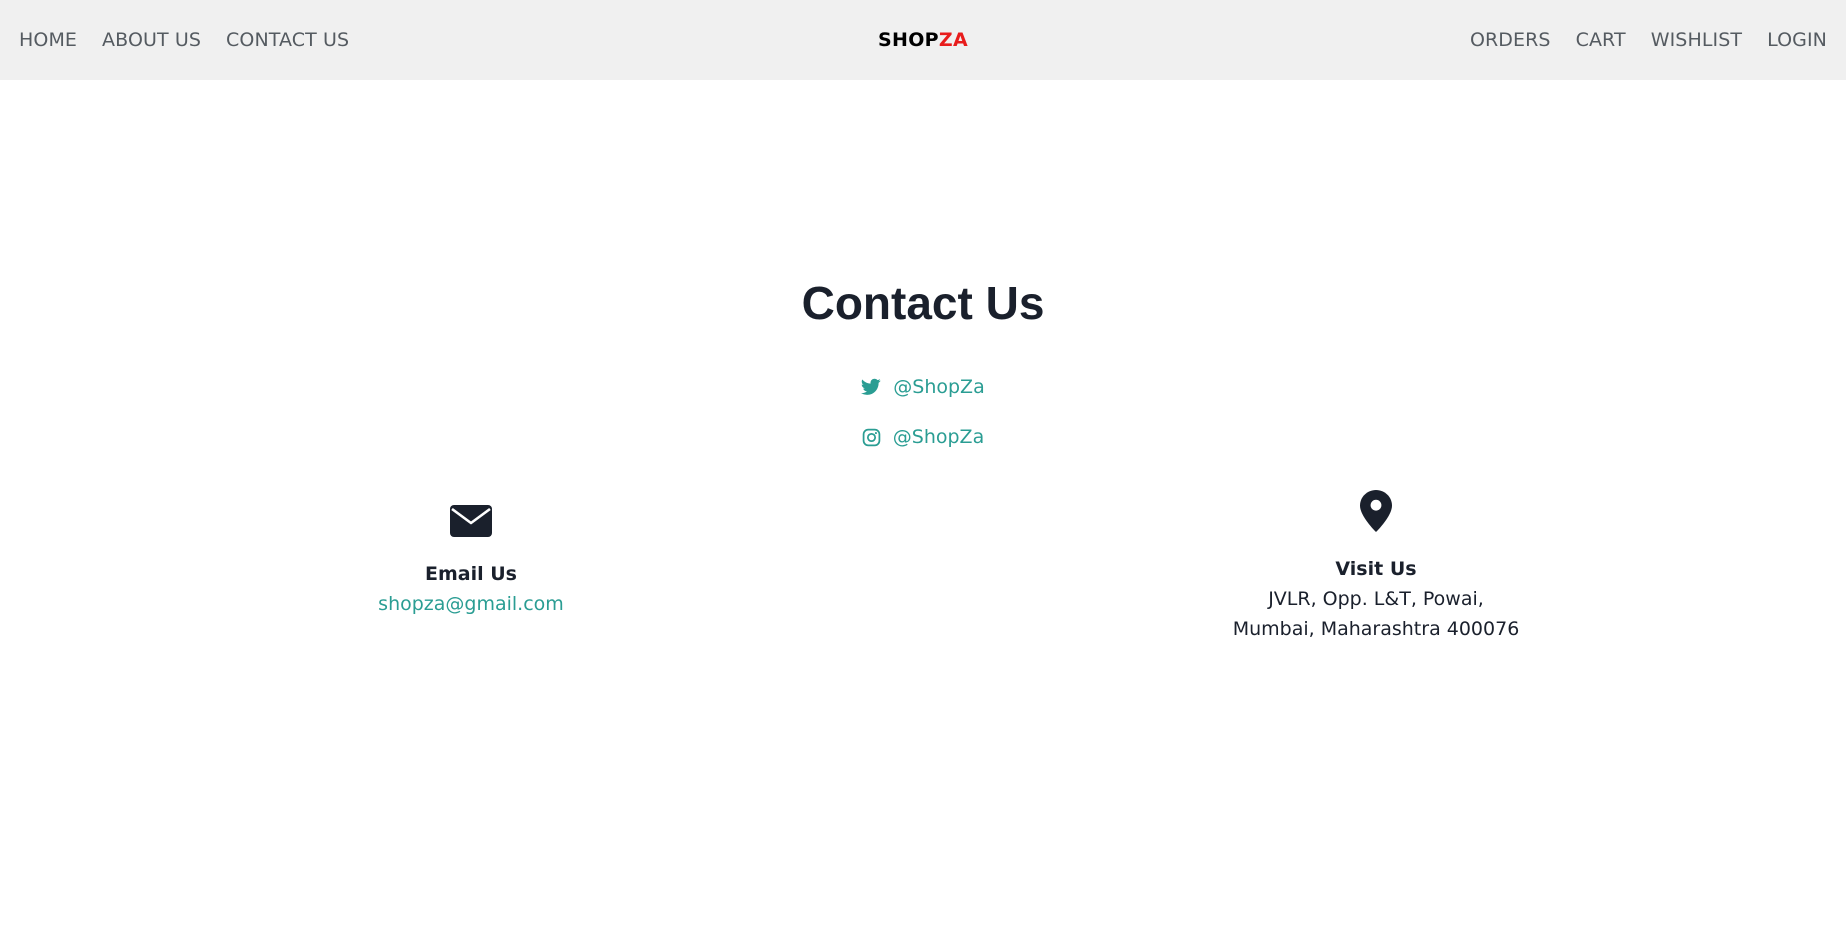 This screenshot has height=929, width=1846. What do you see at coordinates (871, 437) in the screenshot?
I see `instagram-icon` at bounding box center [871, 437].